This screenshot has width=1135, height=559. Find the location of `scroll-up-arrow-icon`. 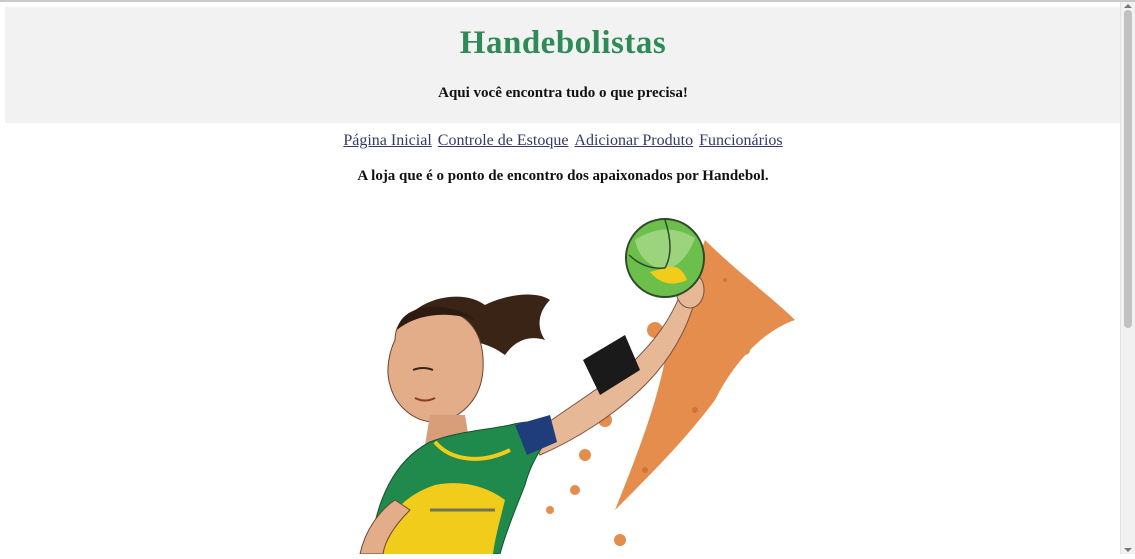

scroll-up-arrow-icon is located at coordinates (1128, 6).